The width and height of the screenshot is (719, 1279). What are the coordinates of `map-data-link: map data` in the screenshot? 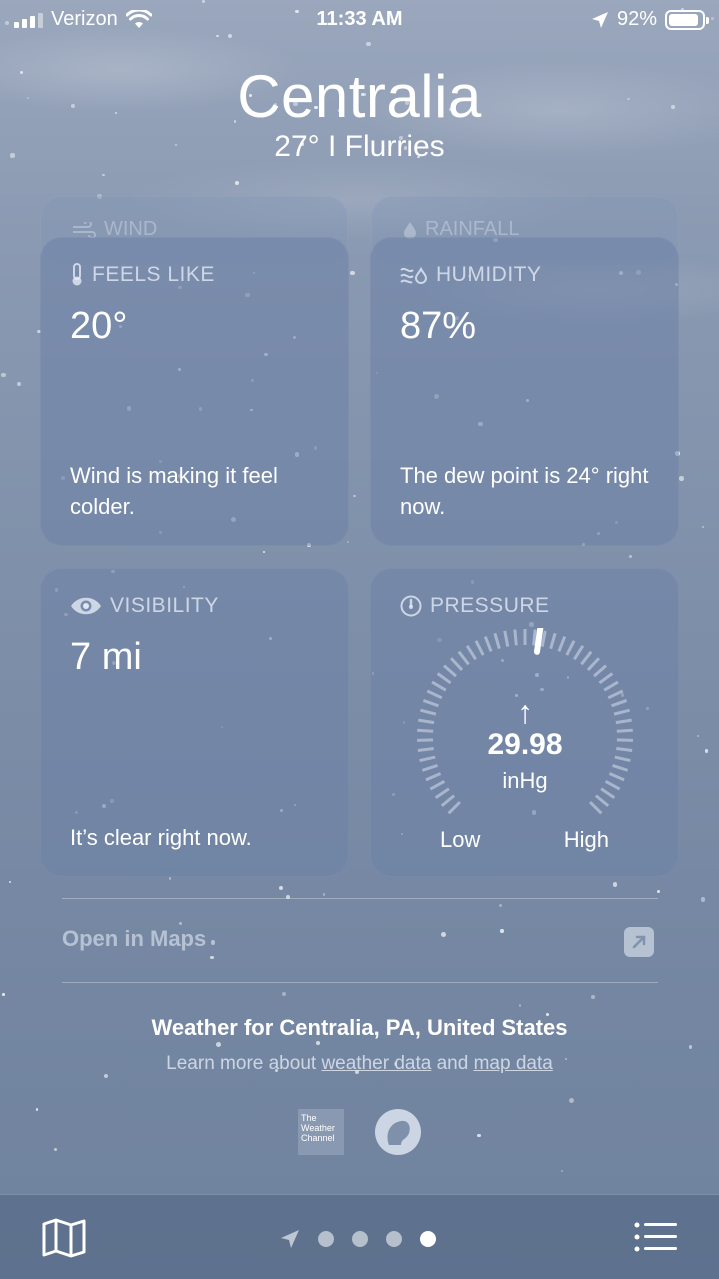 It's located at (513, 1063).